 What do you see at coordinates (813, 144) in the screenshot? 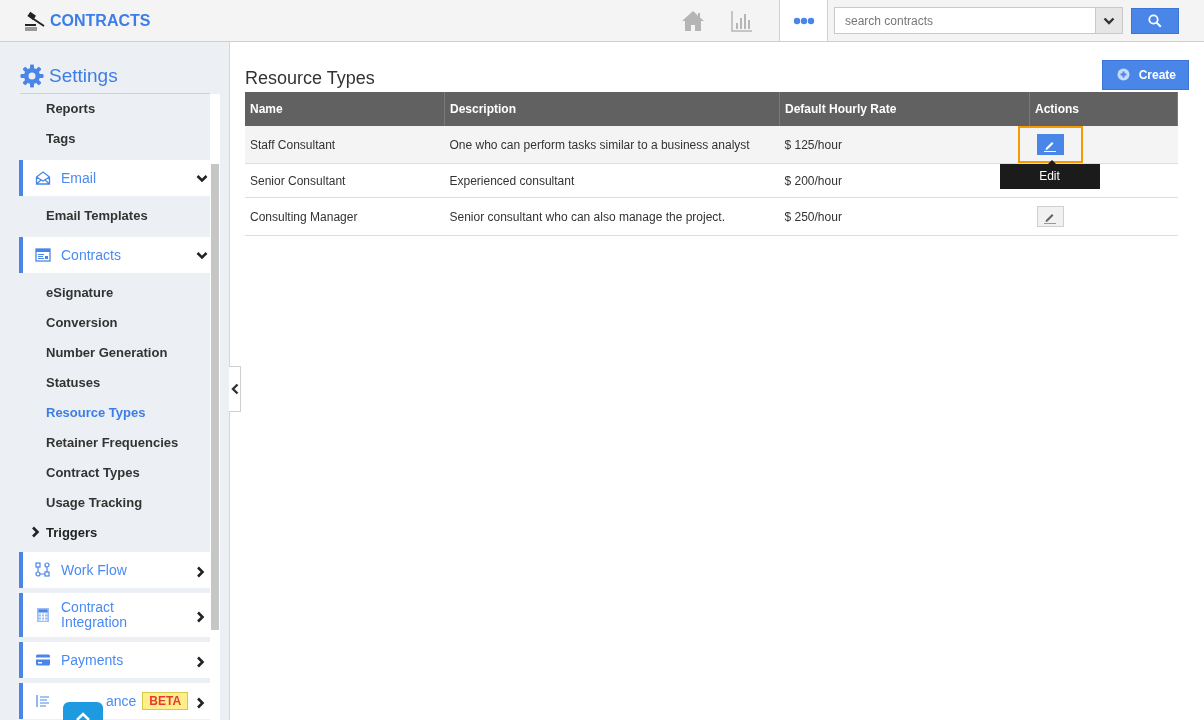
I see `table-cell: $ 125/hour` at bounding box center [813, 144].